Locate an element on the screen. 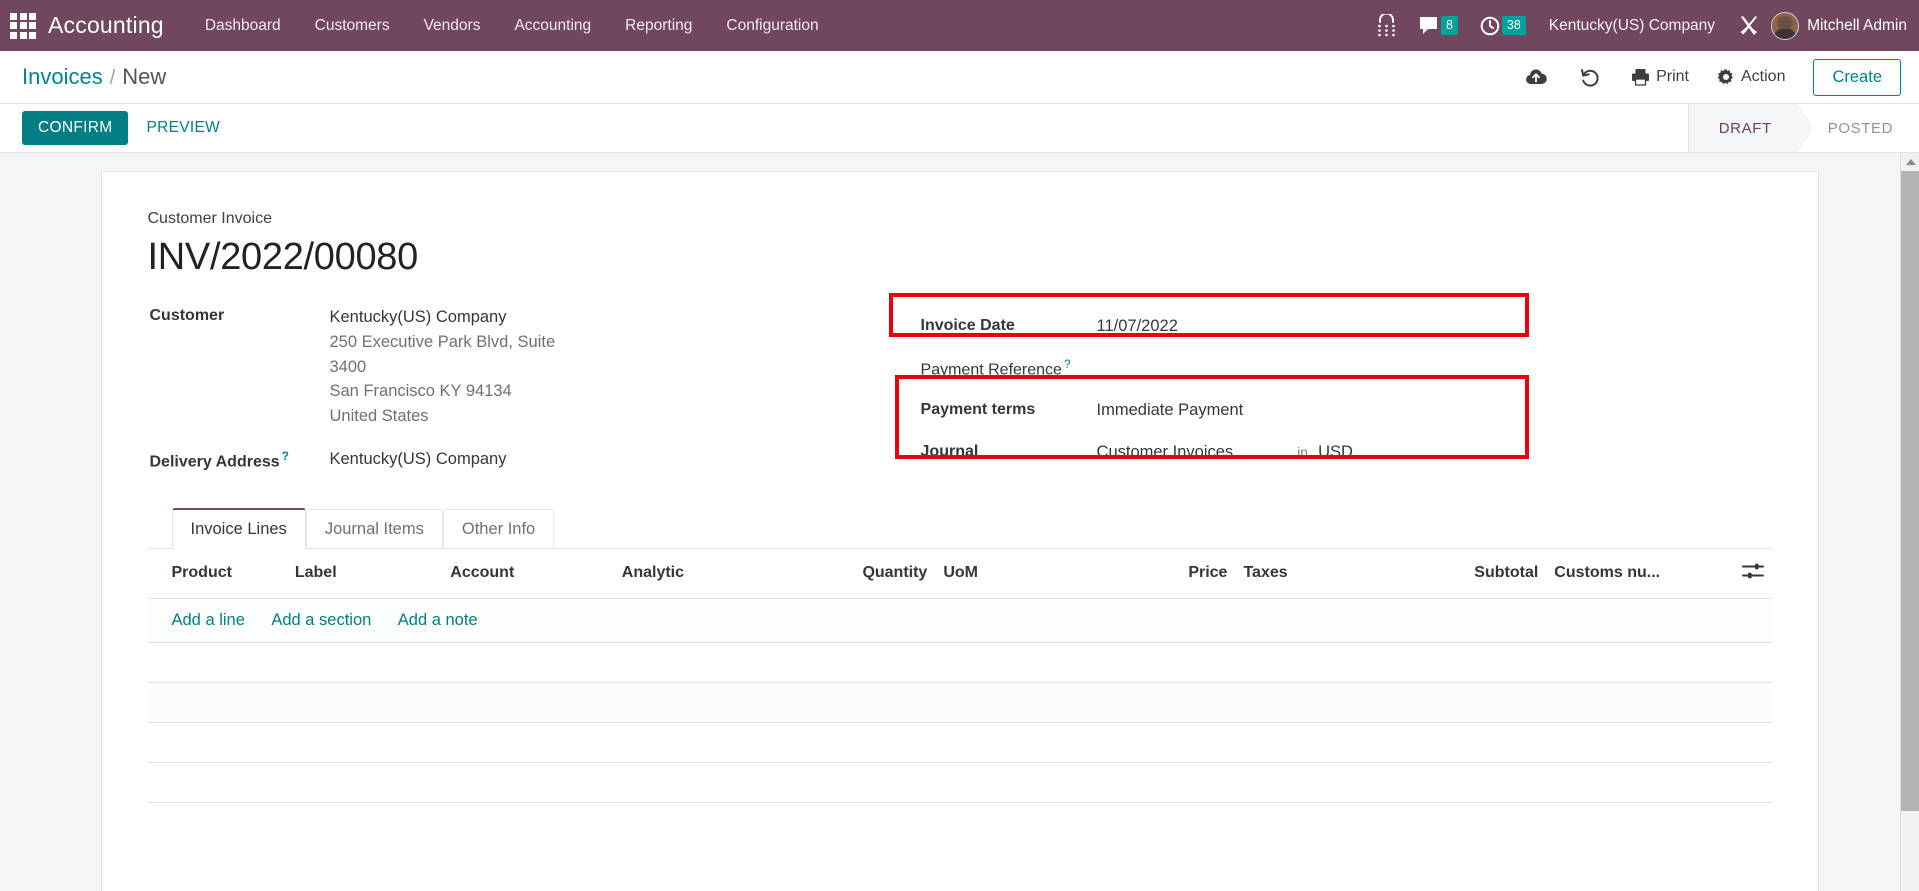  column-label: Label is located at coordinates (364, 573).